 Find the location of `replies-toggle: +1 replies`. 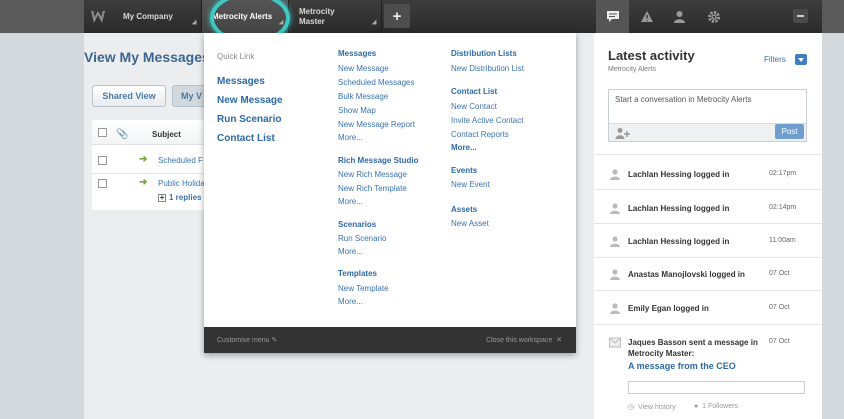

replies-toggle: +1 replies is located at coordinates (179, 197).